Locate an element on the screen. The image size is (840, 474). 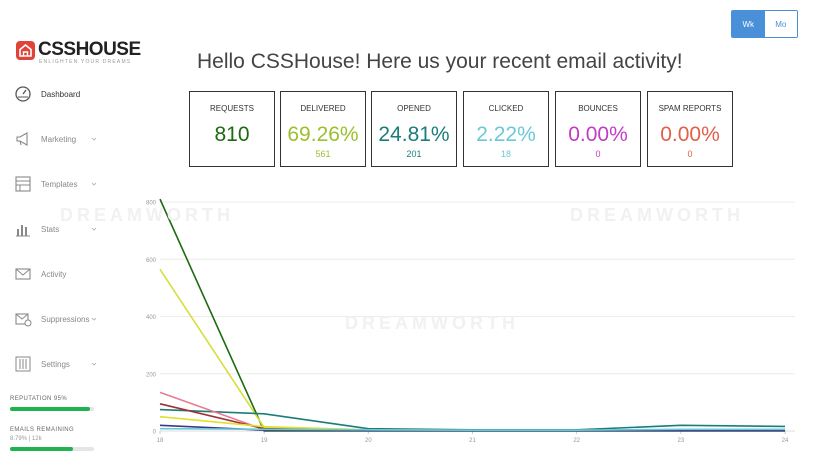
stat-card-opened: OPENED 24.81% 201 is located at coordinates (414, 129).